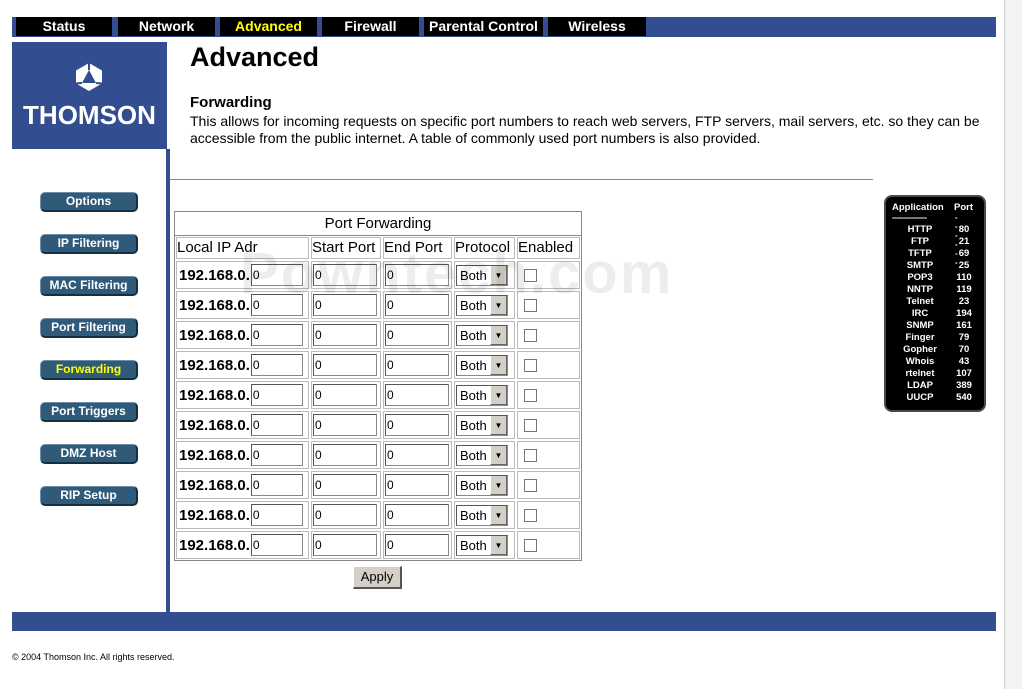  Describe the element at coordinates (89, 370) in the screenshot. I see `sidebar-item-forwarding: Forwarding` at that location.